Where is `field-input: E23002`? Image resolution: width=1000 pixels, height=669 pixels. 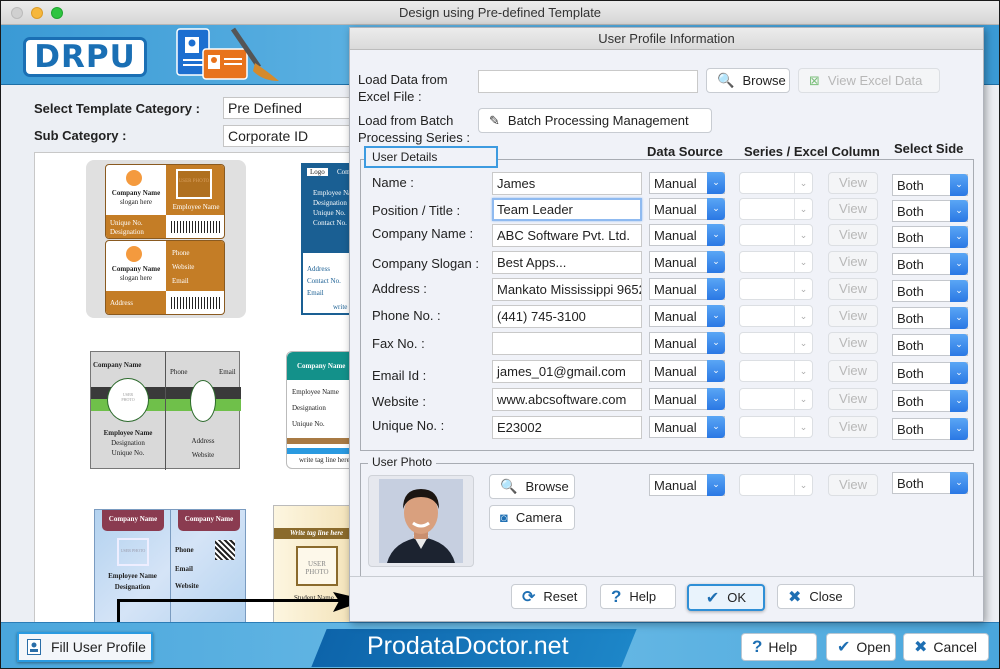
field-input: E23002 is located at coordinates (567, 427).